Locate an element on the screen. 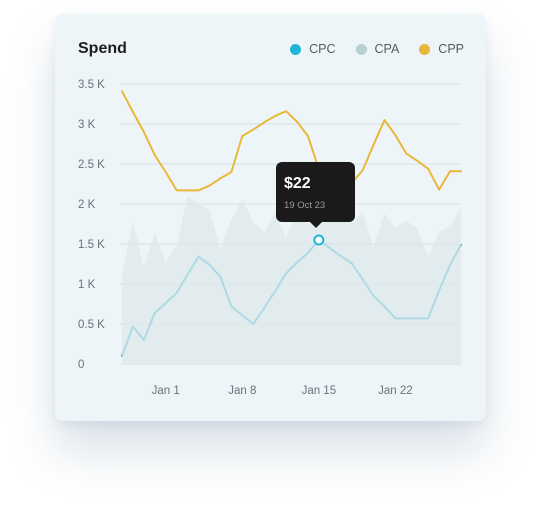 Image resolution: width=542 pixels, height=518 pixels. legend-item-cpc: CPC is located at coordinates (313, 49).